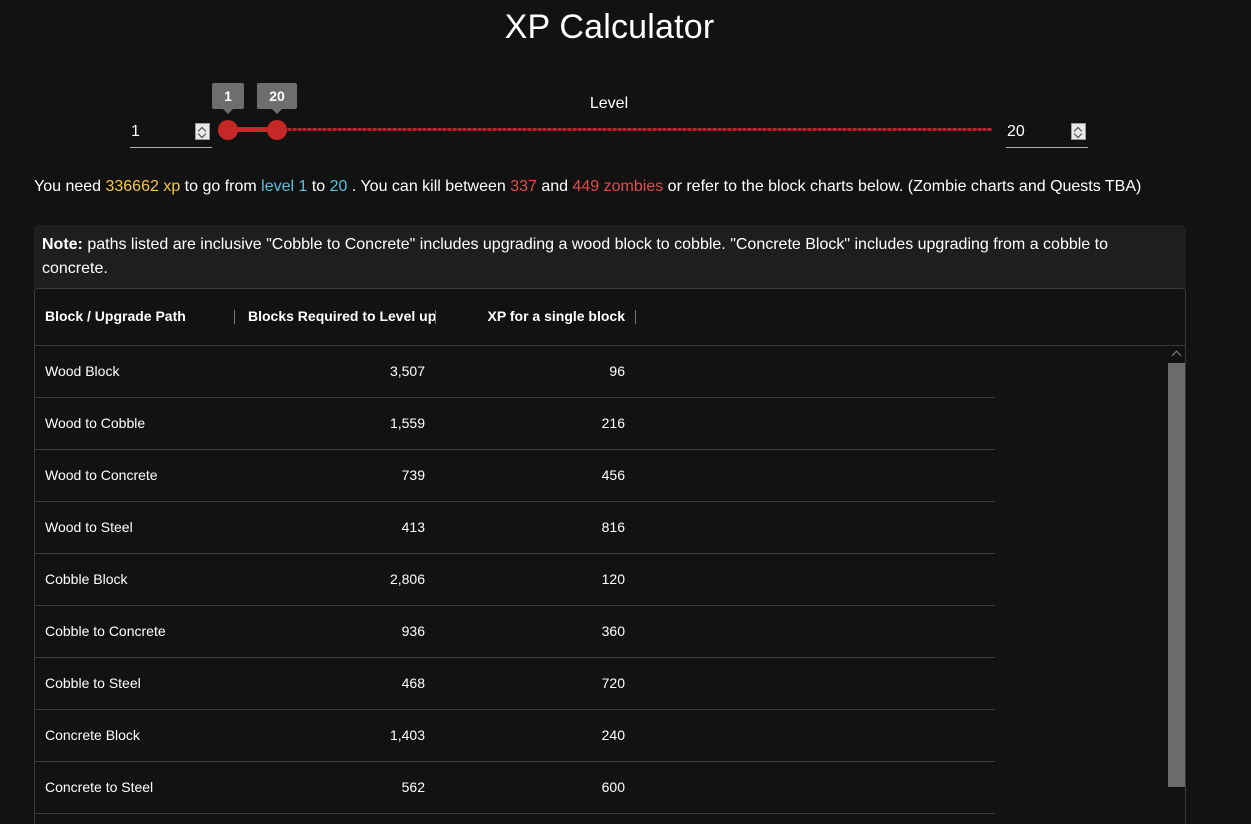 The image size is (1251, 824). I want to click on zombies-min-value: 337, so click(523, 186).